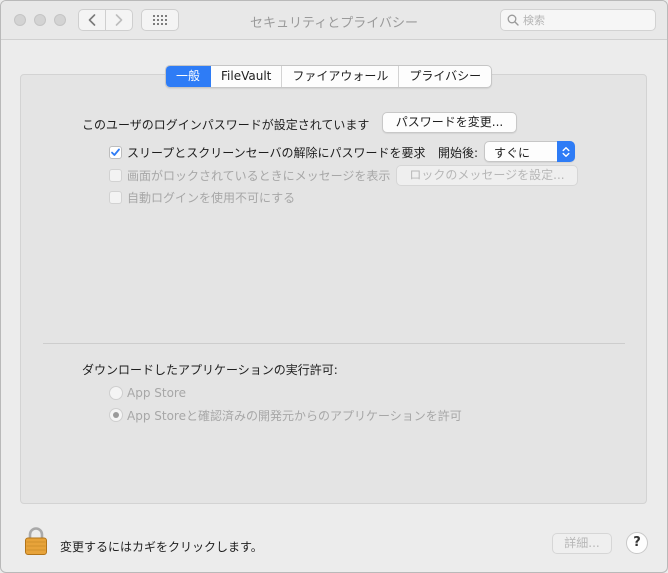 This screenshot has width=668, height=573. Describe the element at coordinates (587, 20) in the screenshot. I see `search-input` at that location.